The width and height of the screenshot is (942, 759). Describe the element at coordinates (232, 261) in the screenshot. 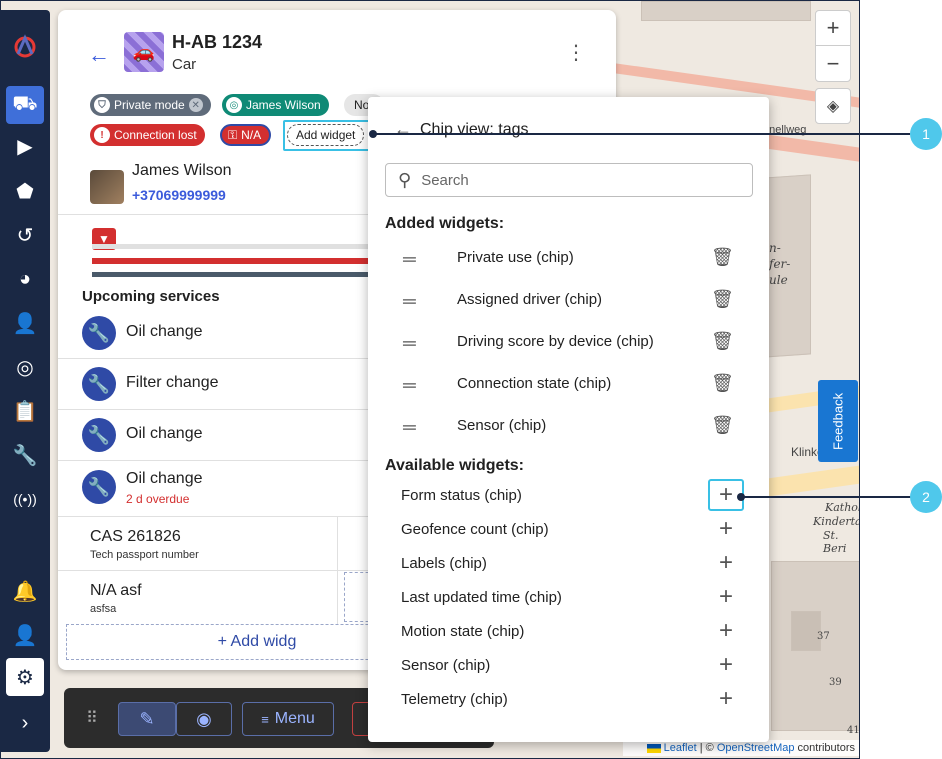

I see `gauge-bar-red` at that location.